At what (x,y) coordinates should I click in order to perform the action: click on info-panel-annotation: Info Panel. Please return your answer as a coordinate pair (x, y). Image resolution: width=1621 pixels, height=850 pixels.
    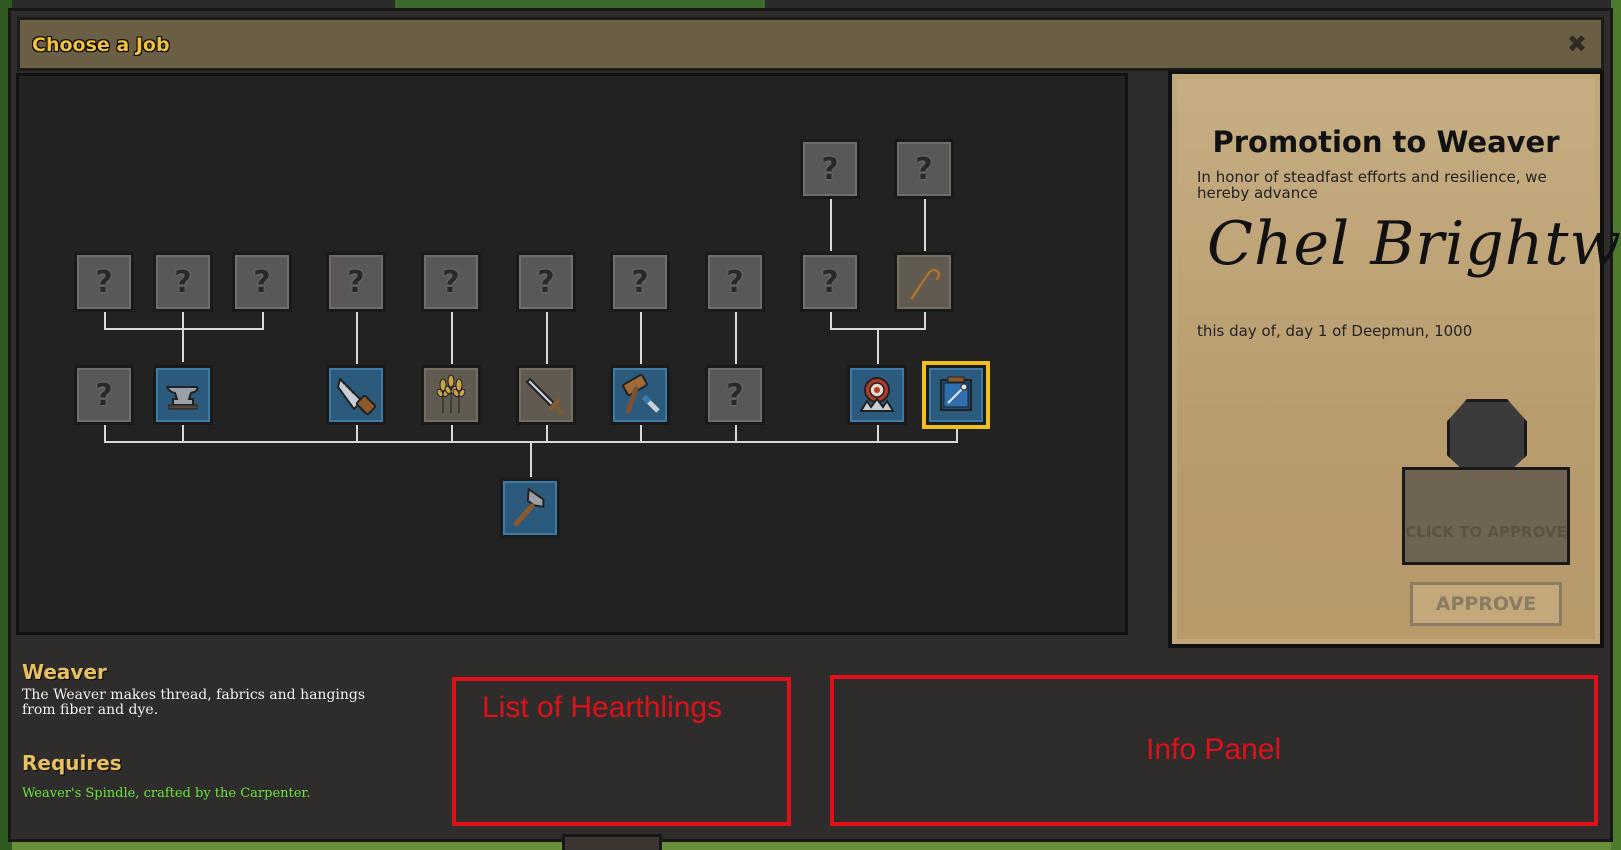
    Looking at the image, I should click on (1214, 750).